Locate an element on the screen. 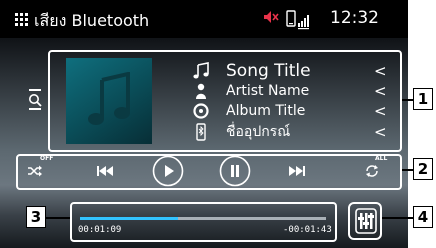 This screenshot has height=248, width=436. callout-3: 3 is located at coordinates (36, 217).